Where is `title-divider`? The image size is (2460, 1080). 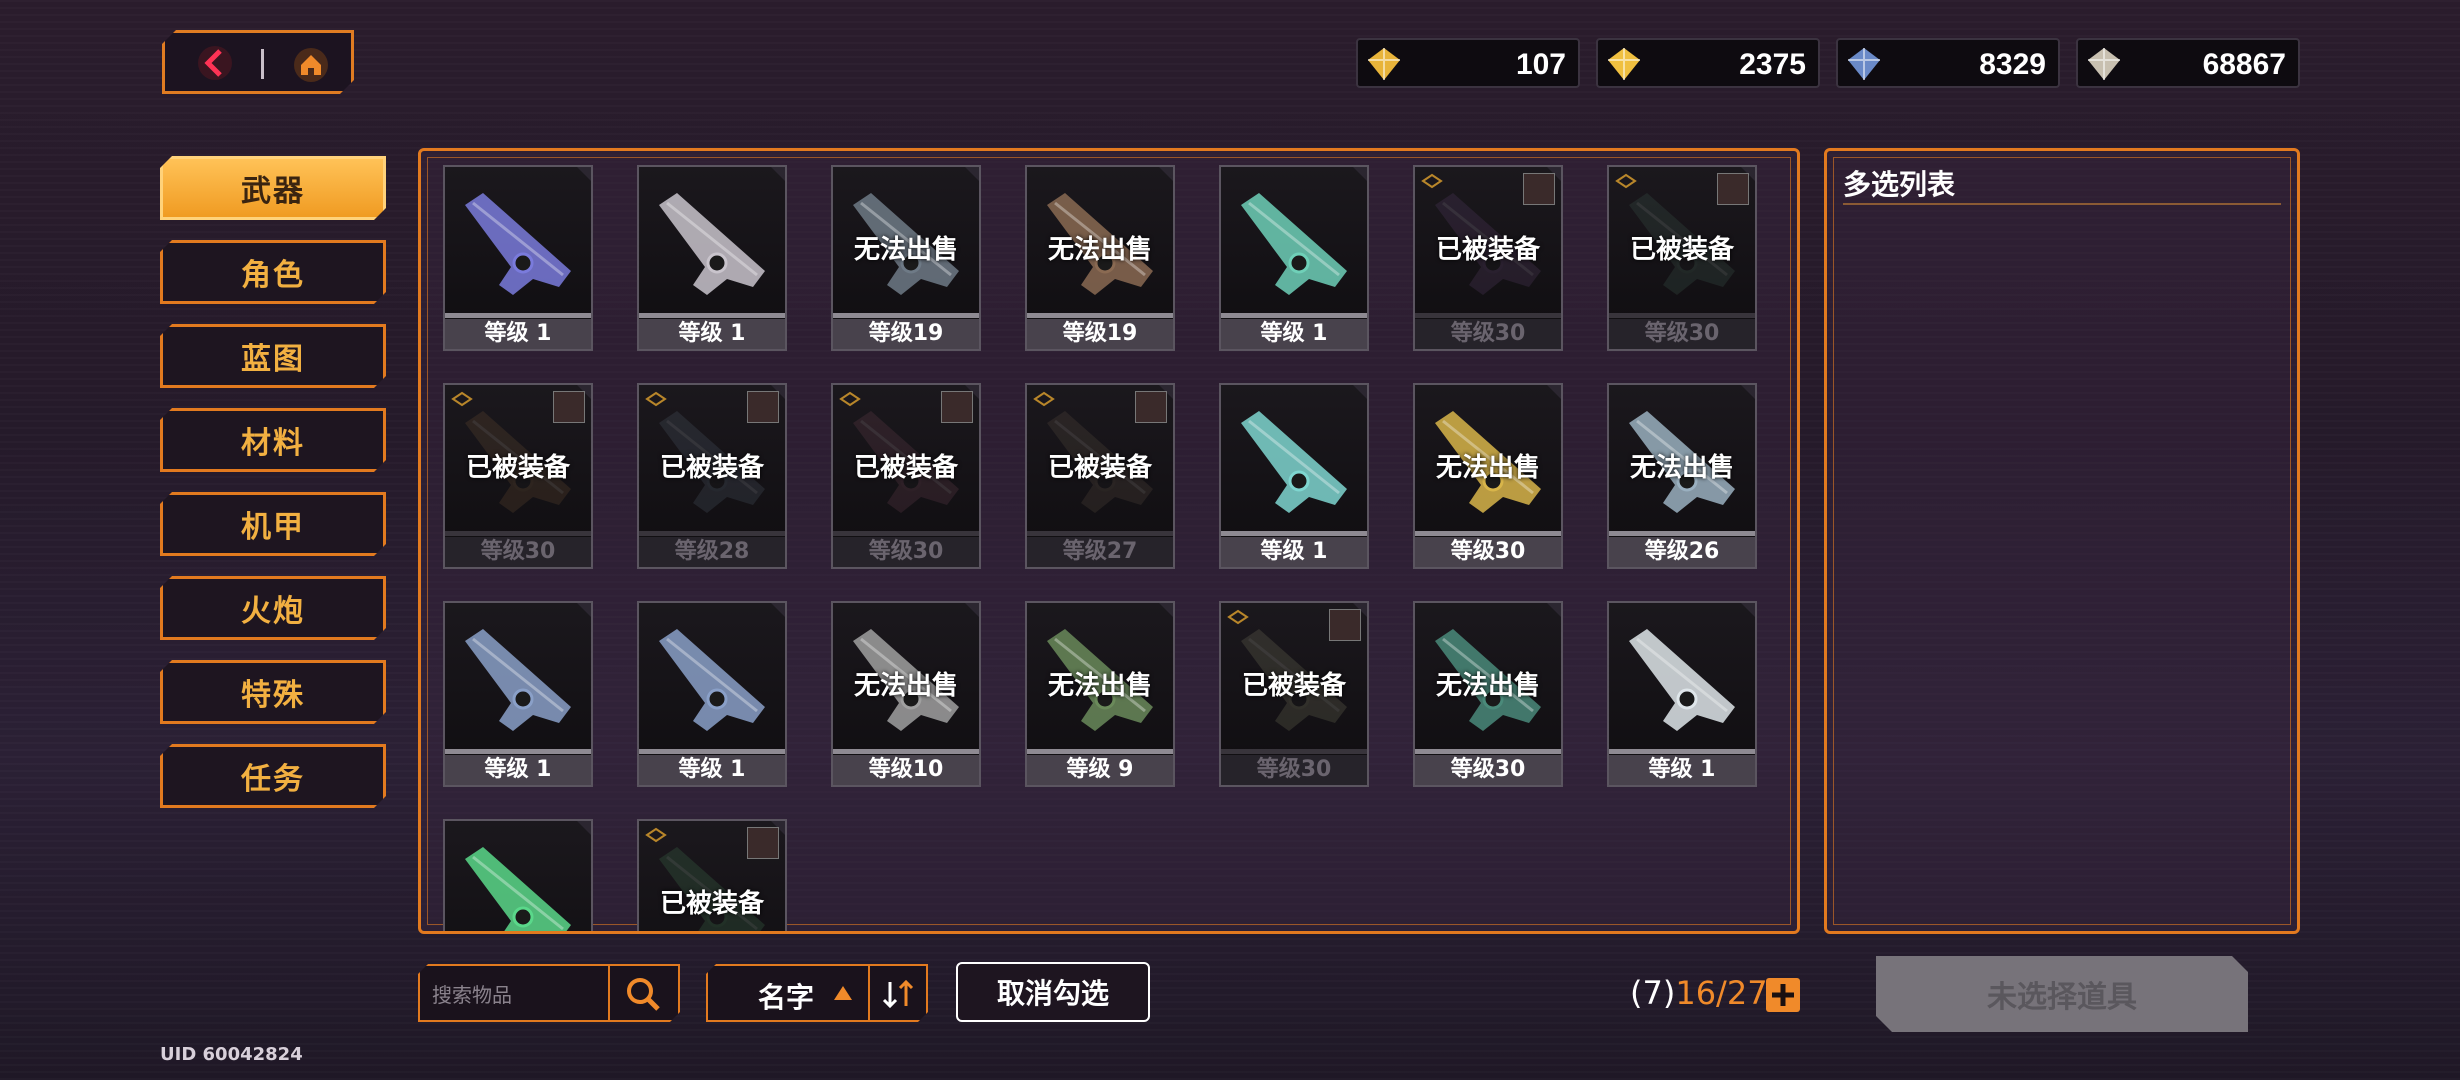
title-divider is located at coordinates (2062, 204).